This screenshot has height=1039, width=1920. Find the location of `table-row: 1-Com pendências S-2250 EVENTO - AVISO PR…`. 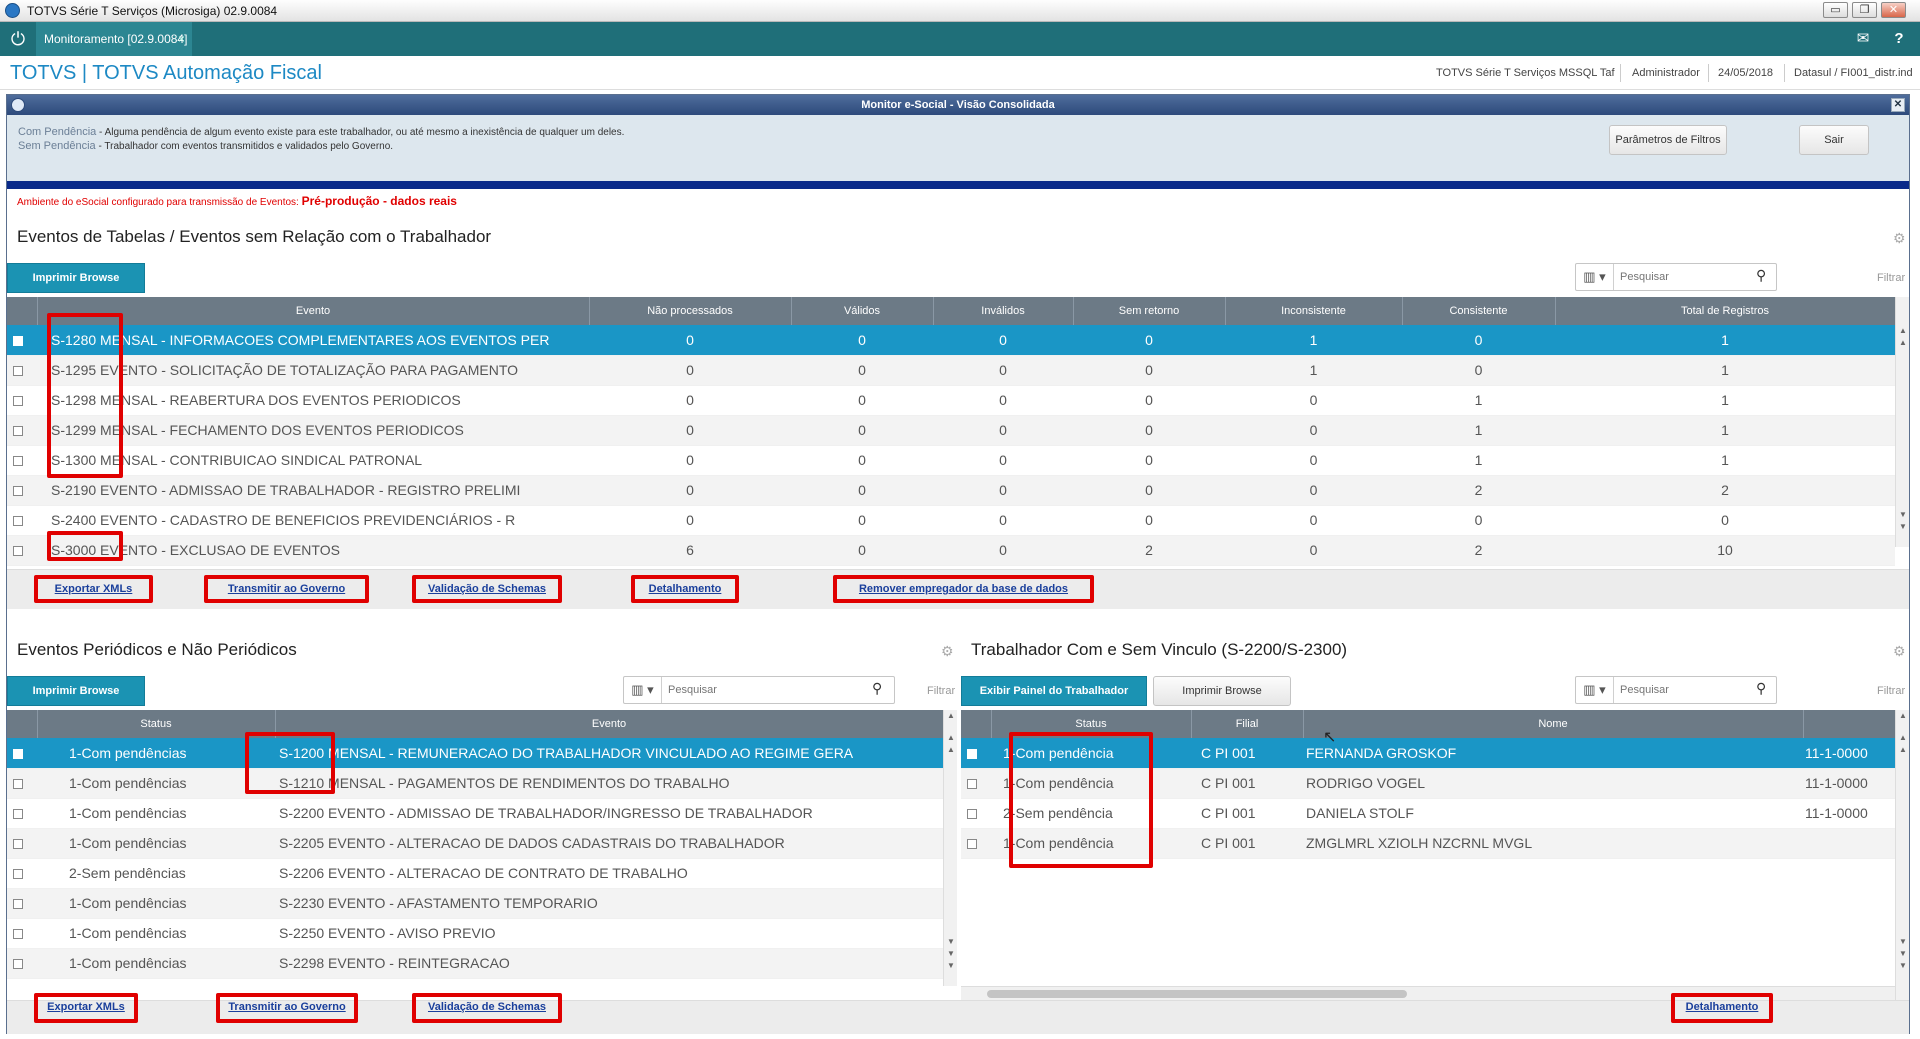

table-row: 1-Com pendências S-2250 EVENTO - AVISO PR… is located at coordinates (475, 933).